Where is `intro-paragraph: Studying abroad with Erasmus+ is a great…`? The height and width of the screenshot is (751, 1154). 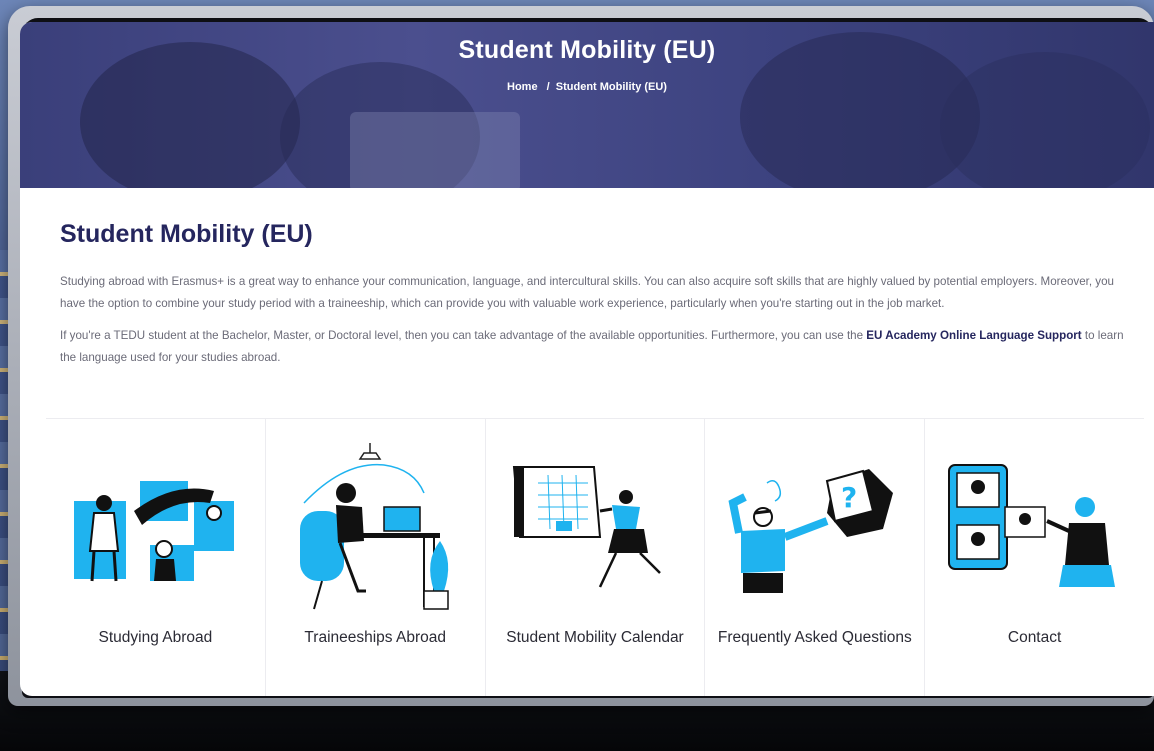 intro-paragraph: Studying abroad with Erasmus+ is a great… is located at coordinates (587, 292).